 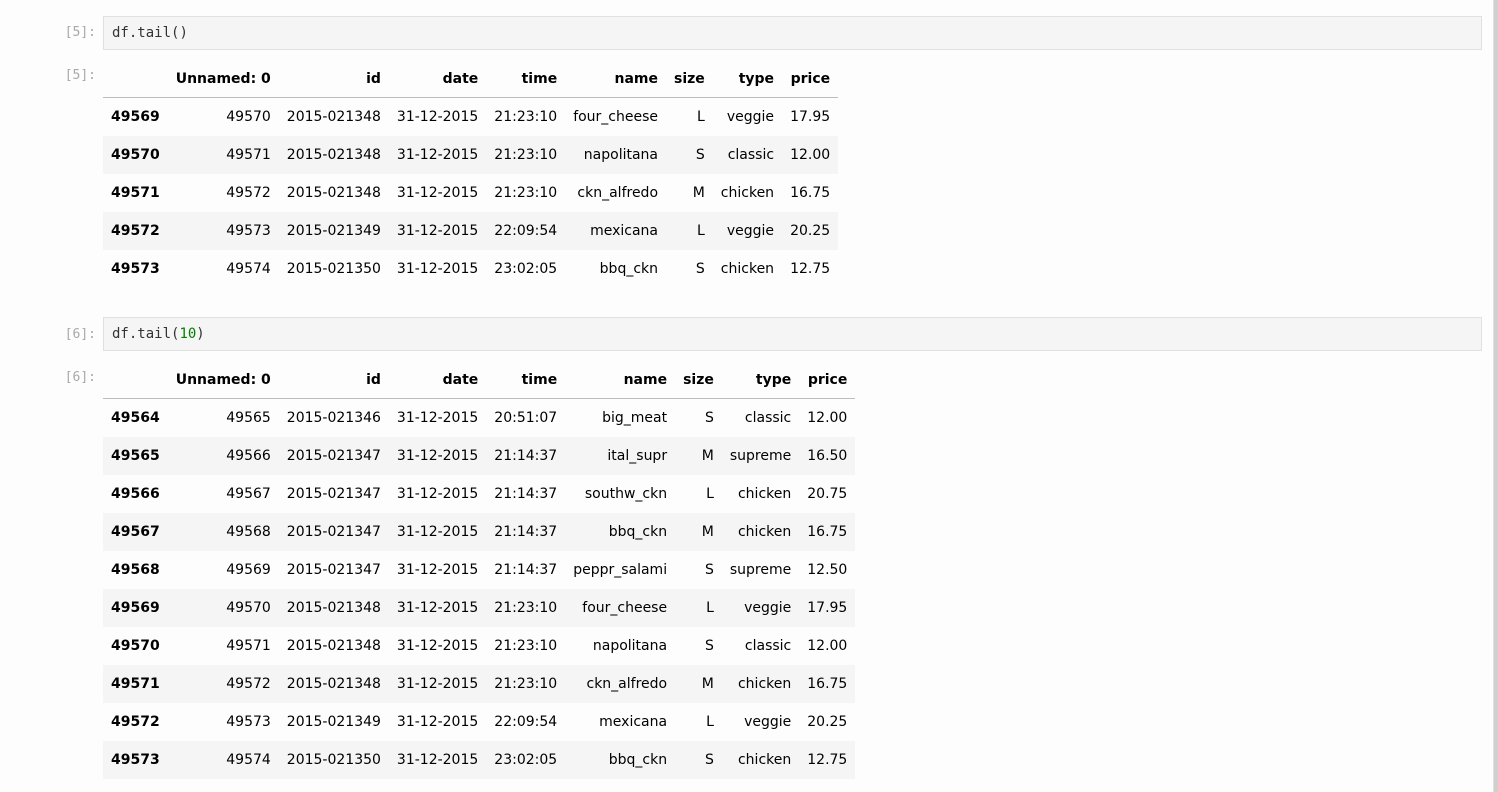 I want to click on table-cell: 49570, so click(x=248, y=608).